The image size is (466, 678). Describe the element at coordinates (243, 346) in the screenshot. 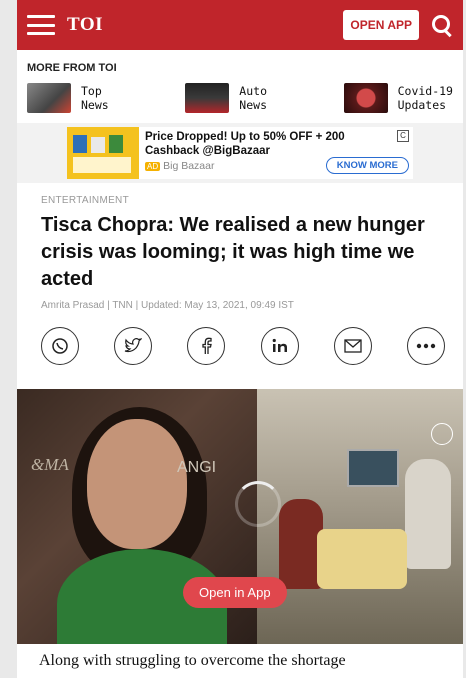

I see `share-bar` at that location.